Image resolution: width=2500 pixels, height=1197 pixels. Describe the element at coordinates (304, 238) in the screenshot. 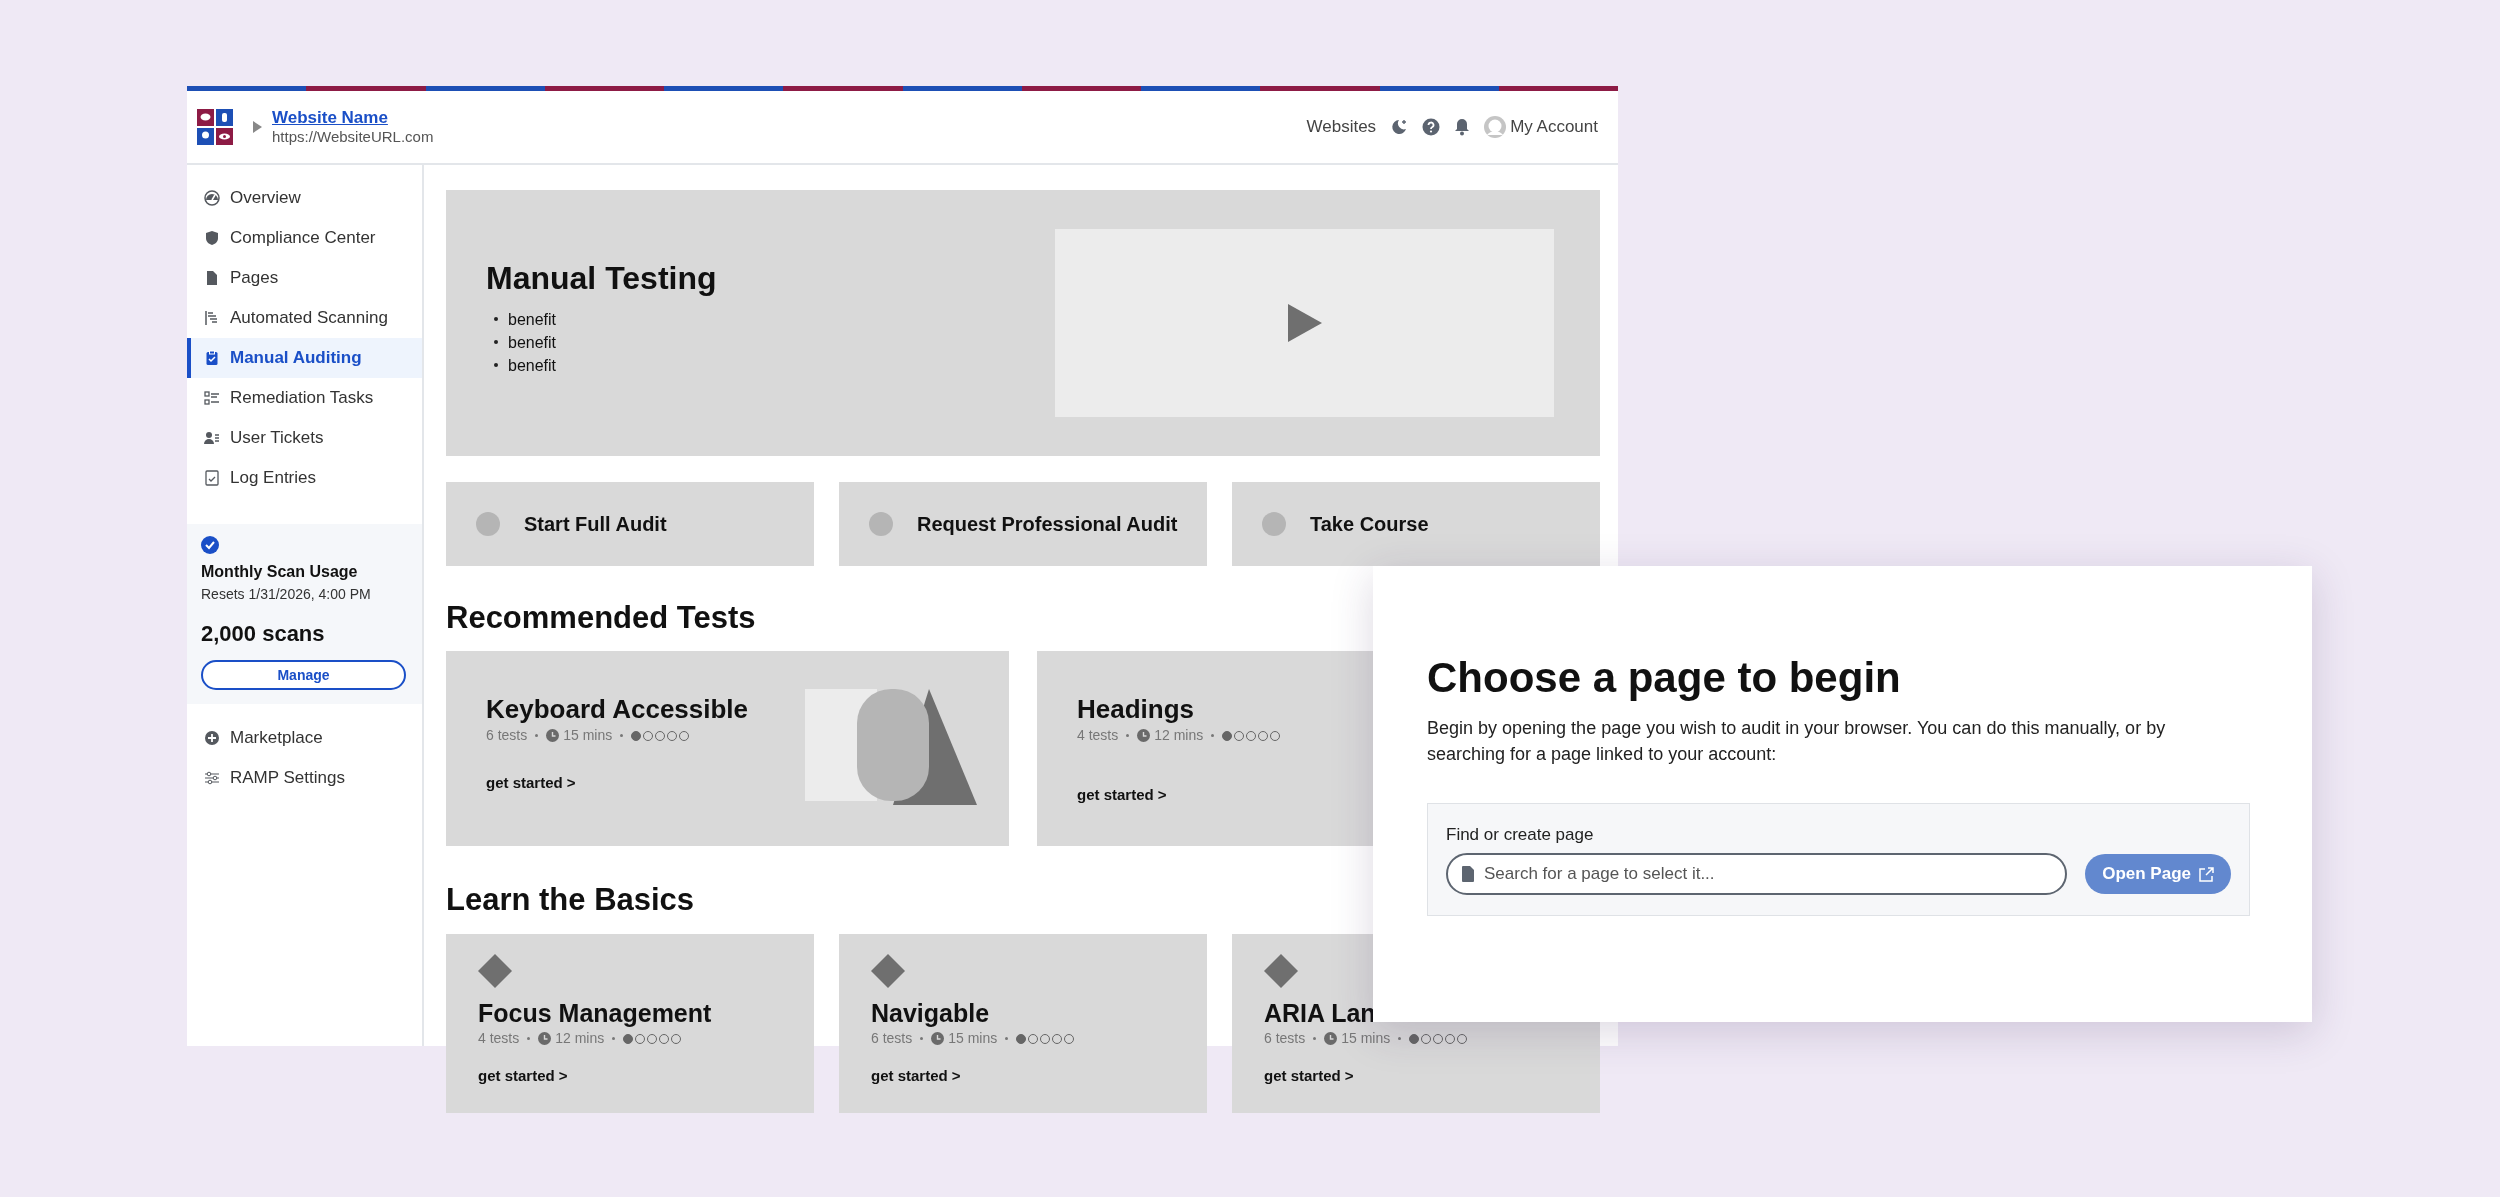

I see `sidebar-item: Compliance Center` at that location.